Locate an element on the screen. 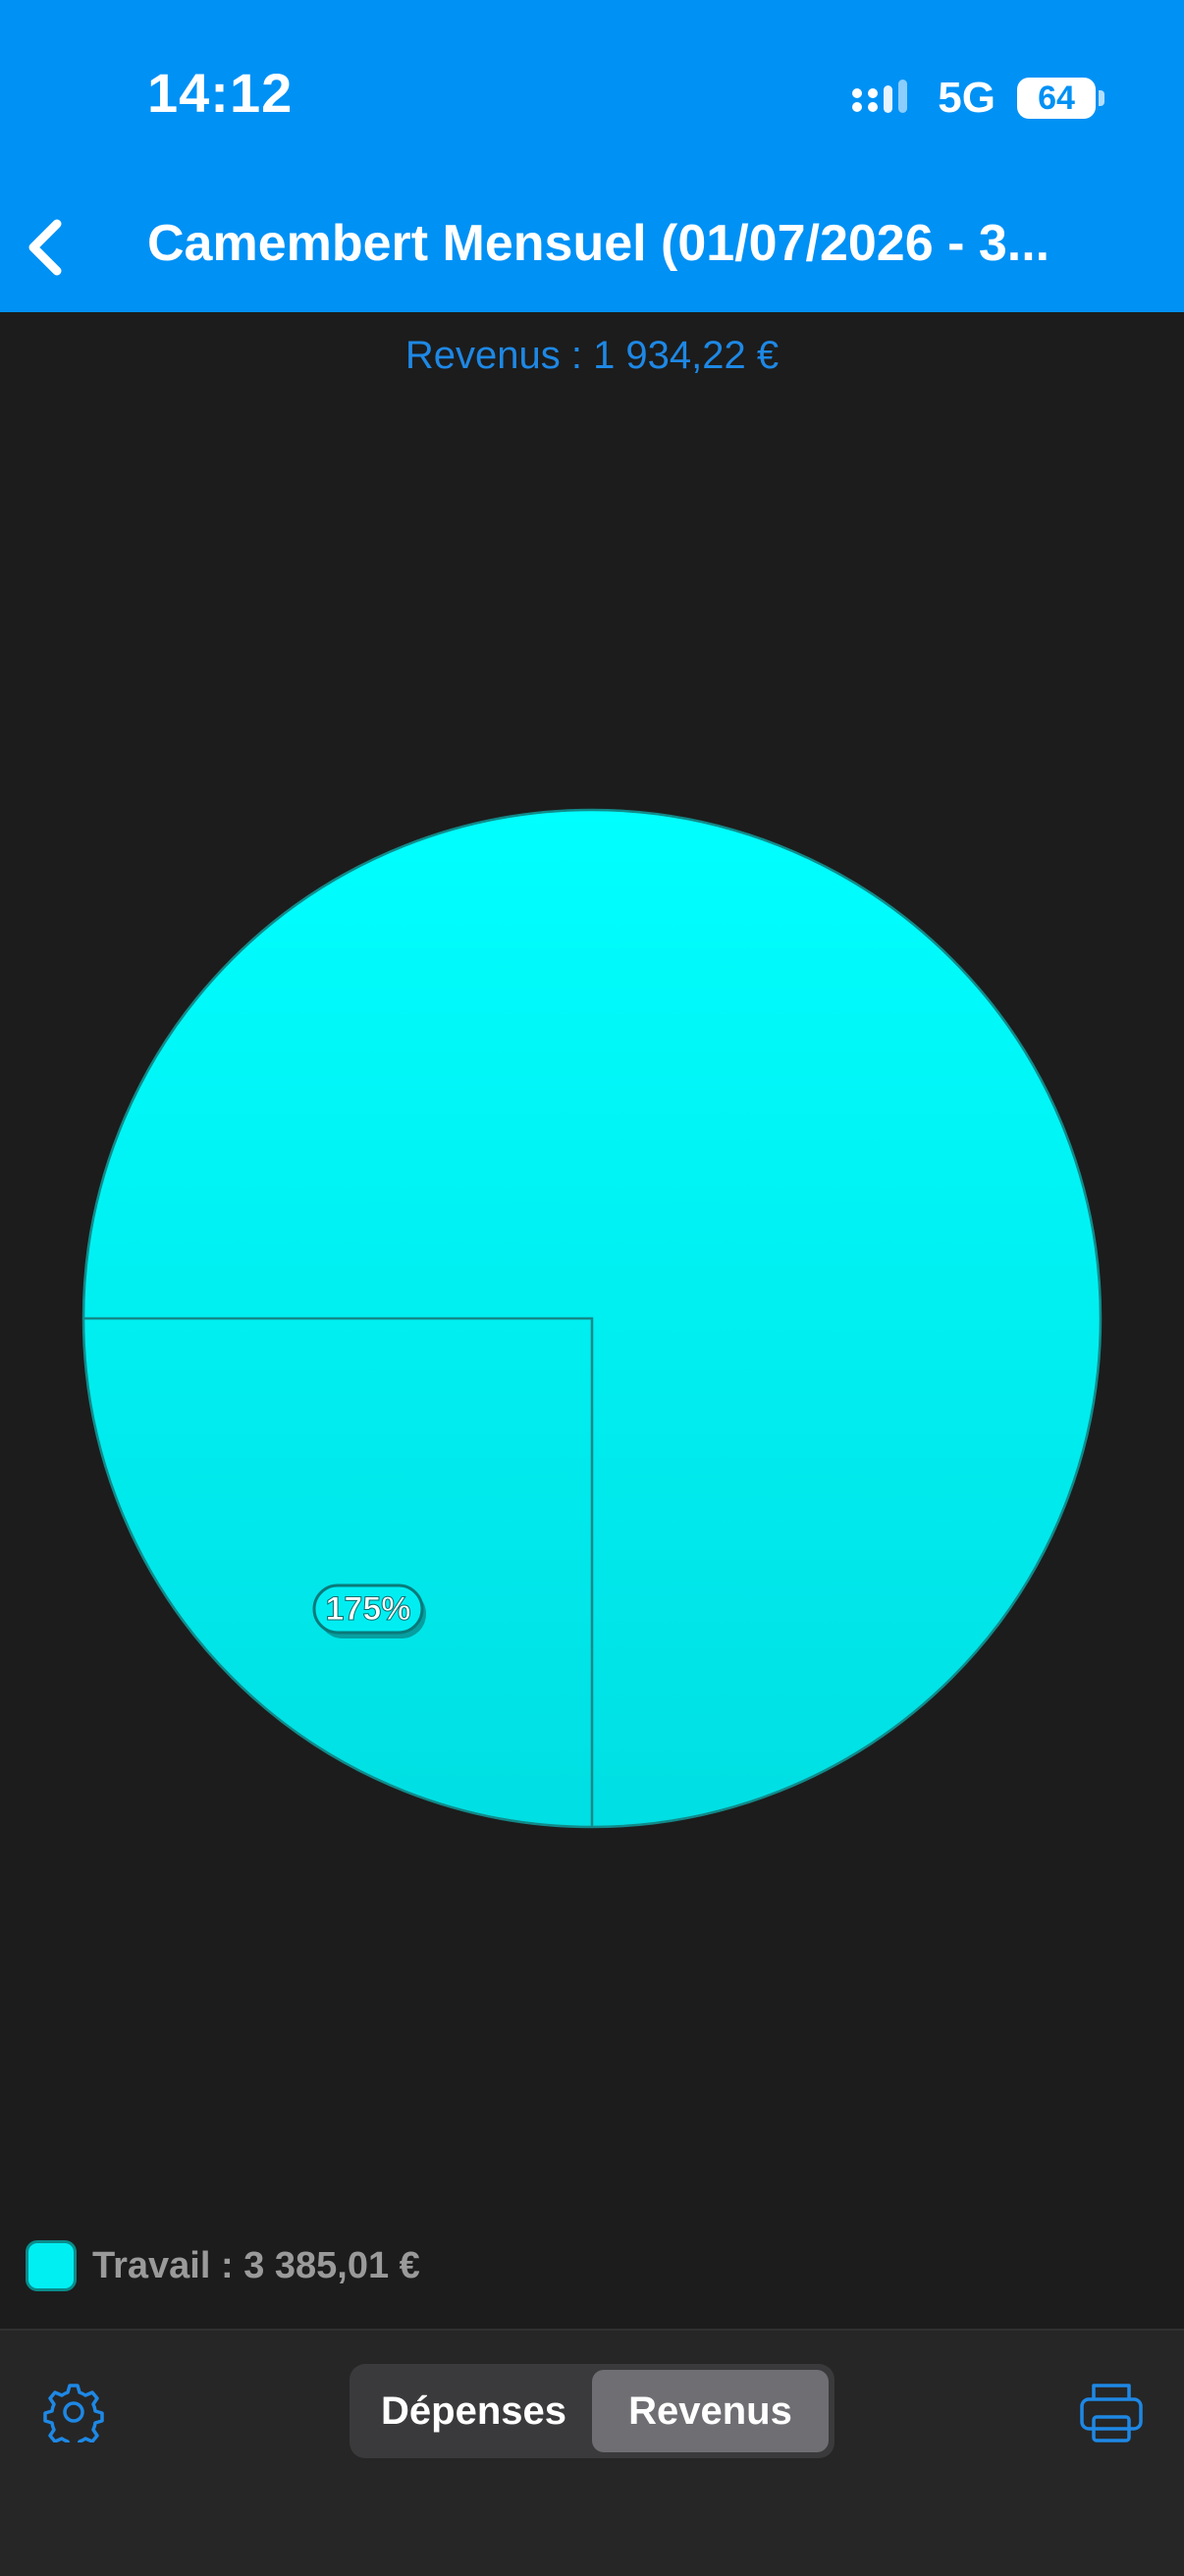 This screenshot has width=1184, height=2576. slice-percent-label: 175% is located at coordinates (369, 1610).